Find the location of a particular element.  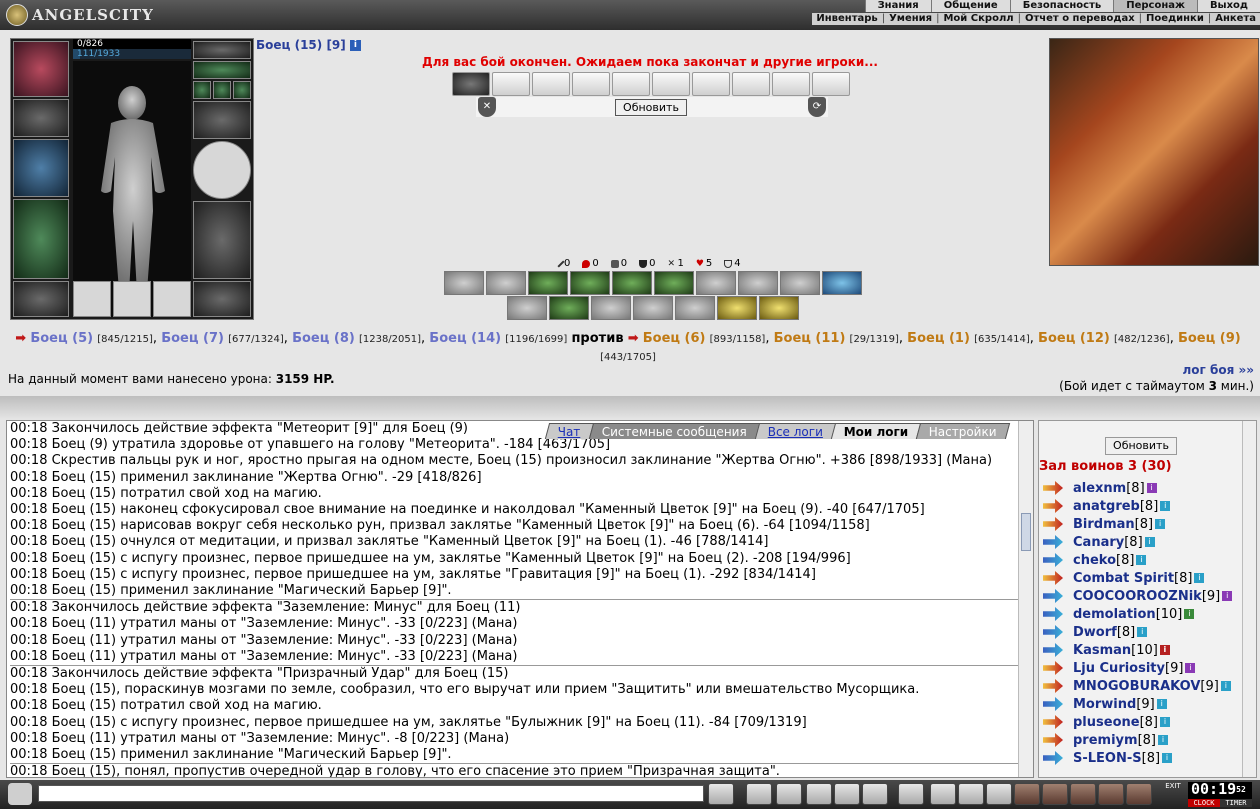

submenu-duels: Поединки is located at coordinates (1175, 19).